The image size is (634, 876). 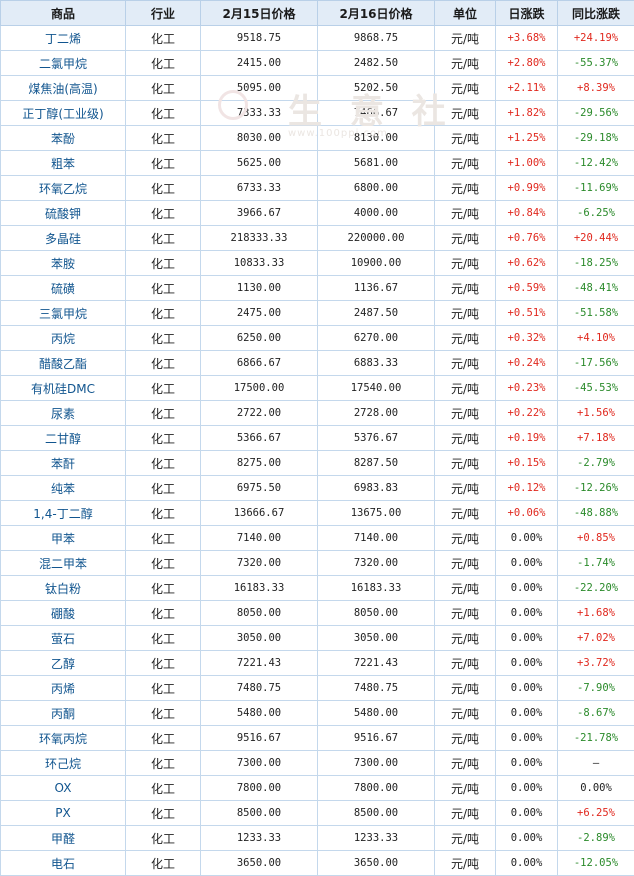 What do you see at coordinates (259, 413) in the screenshot?
I see `price-feb15-cell: 2722.00` at bounding box center [259, 413].